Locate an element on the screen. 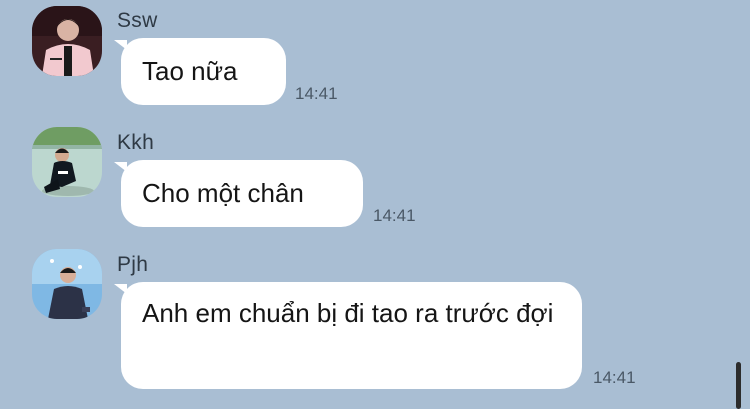 Image resolution: width=750 pixels, height=409 pixels. scrollbar is located at coordinates (738, 385).